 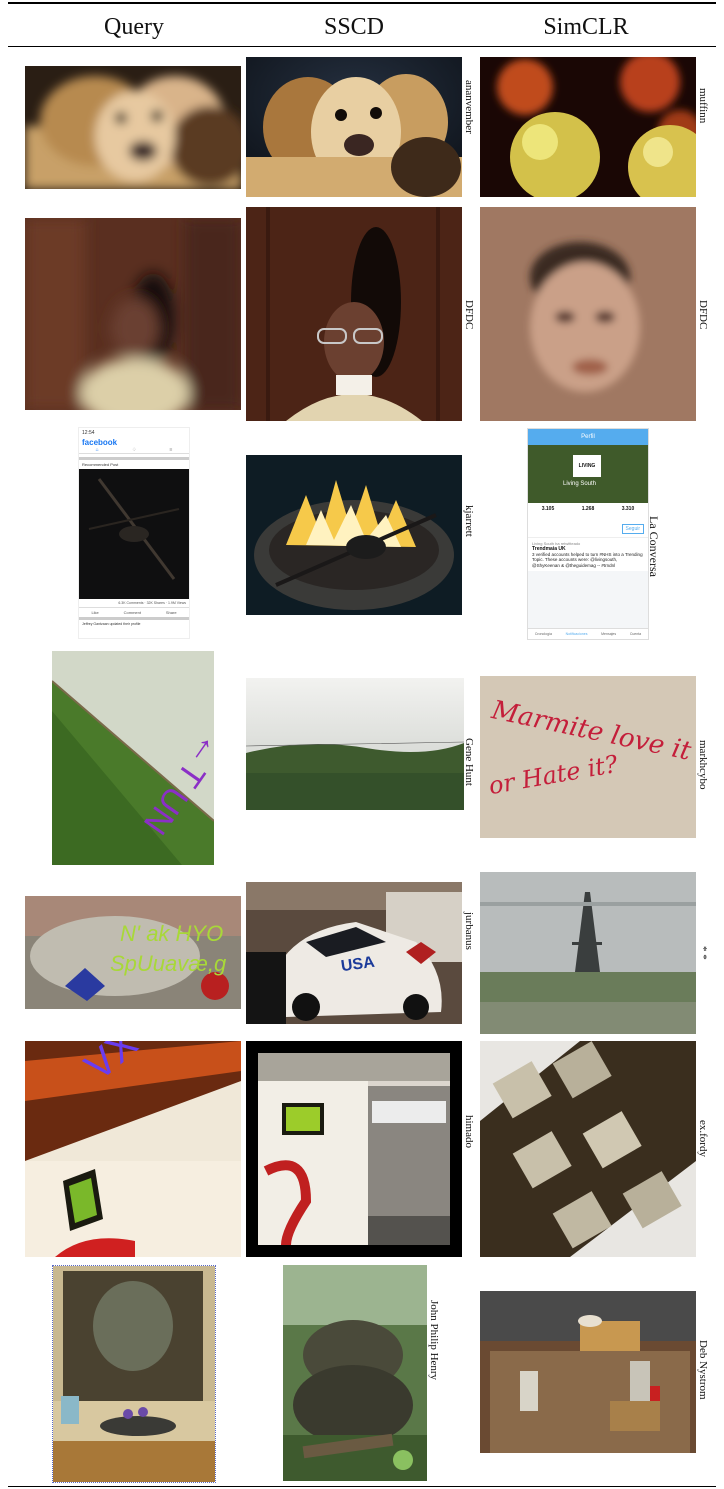 I want to click on sscd-credit-4: Gene Hunt, so click(x=469, y=762).